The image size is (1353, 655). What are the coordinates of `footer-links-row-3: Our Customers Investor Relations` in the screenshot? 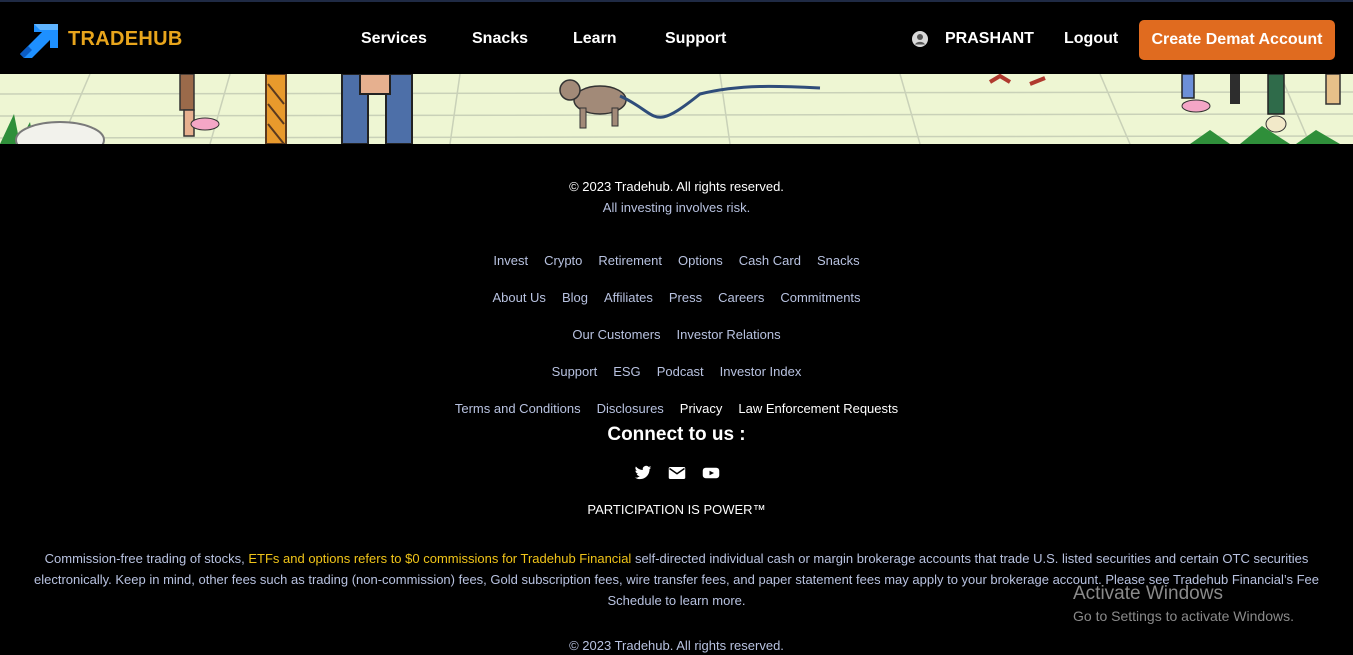 It's located at (676, 334).